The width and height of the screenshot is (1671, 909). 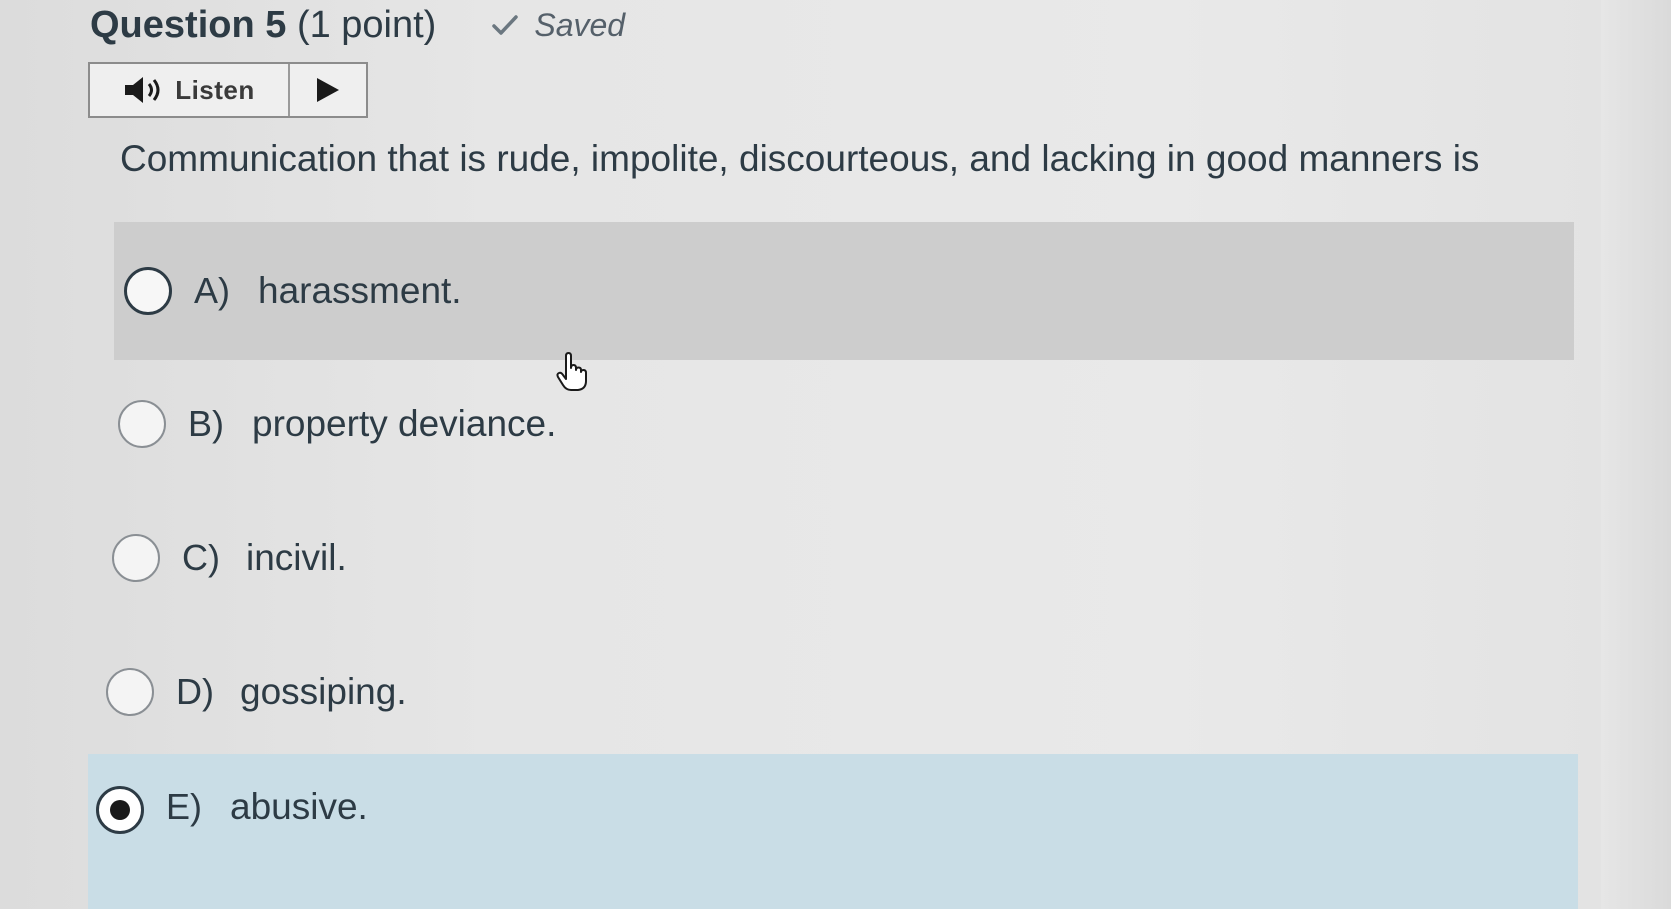 I want to click on question-number: Question 5, so click(x=188, y=24).